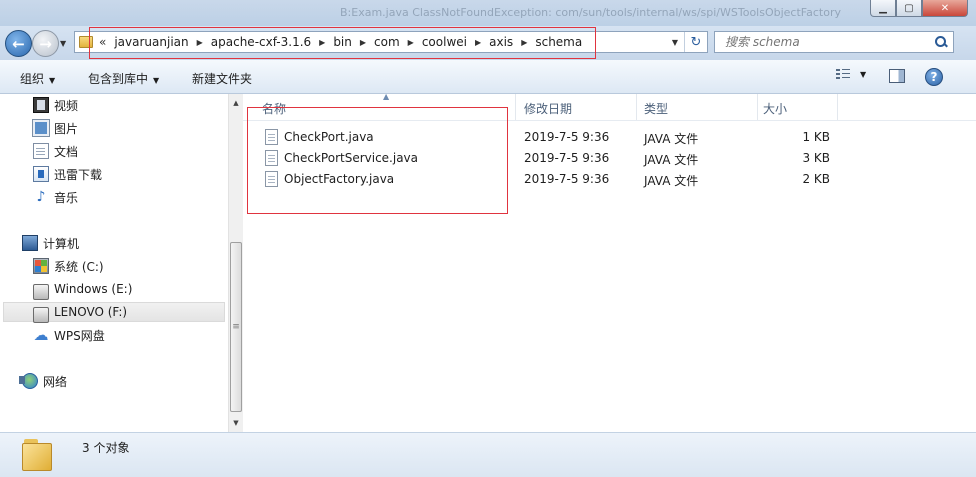 Image resolution: width=976 pixels, height=477 pixels. I want to click on minimize-icon: ▁, so click(883, 8).